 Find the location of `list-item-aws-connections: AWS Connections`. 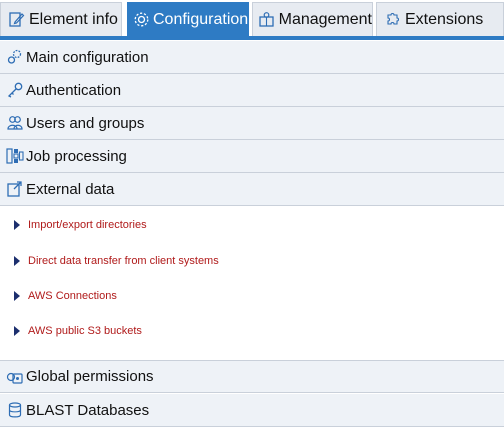

list-item-aws-connections: AWS Connections is located at coordinates (65, 296).